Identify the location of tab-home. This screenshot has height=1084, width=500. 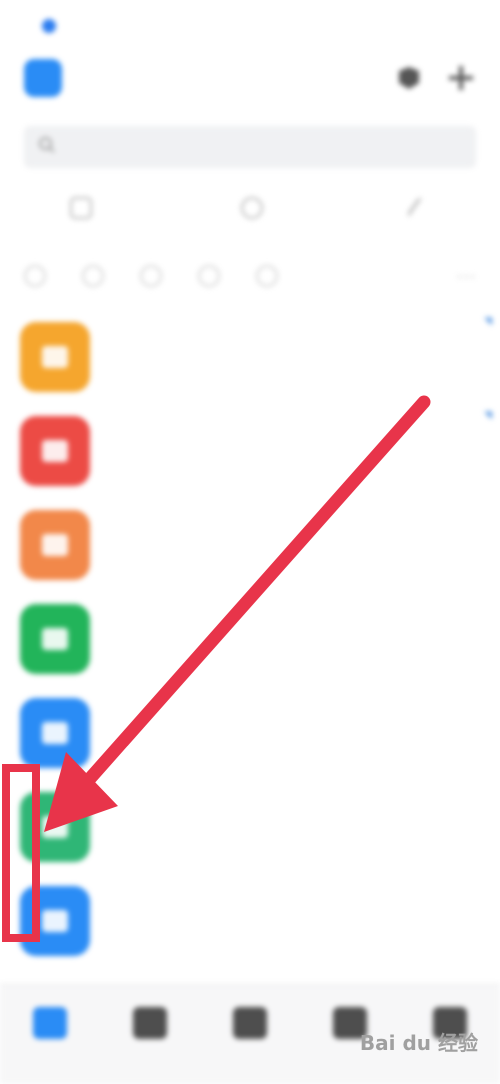
(150, 1025).